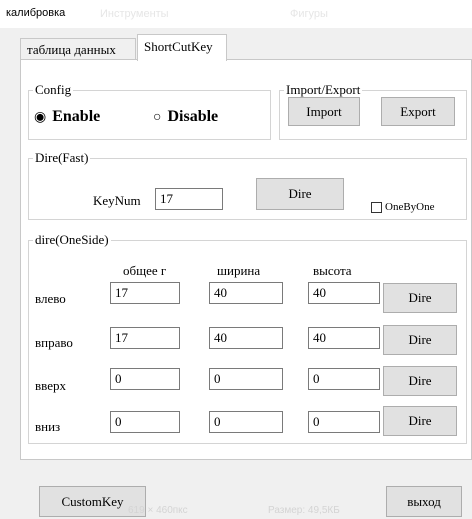 The height and width of the screenshot is (519, 472). Describe the element at coordinates (78, 49) in the screenshot. I see `tab-data-table: таблица данных` at that location.